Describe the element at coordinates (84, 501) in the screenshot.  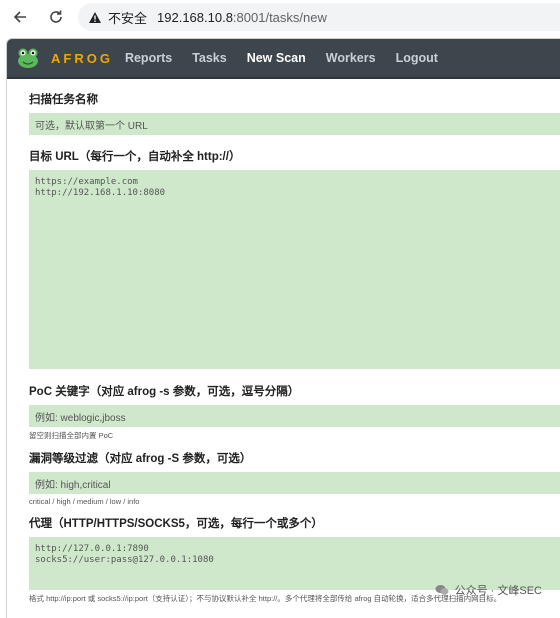
I see `severity-hint: critical / high / medium / low / info` at that location.